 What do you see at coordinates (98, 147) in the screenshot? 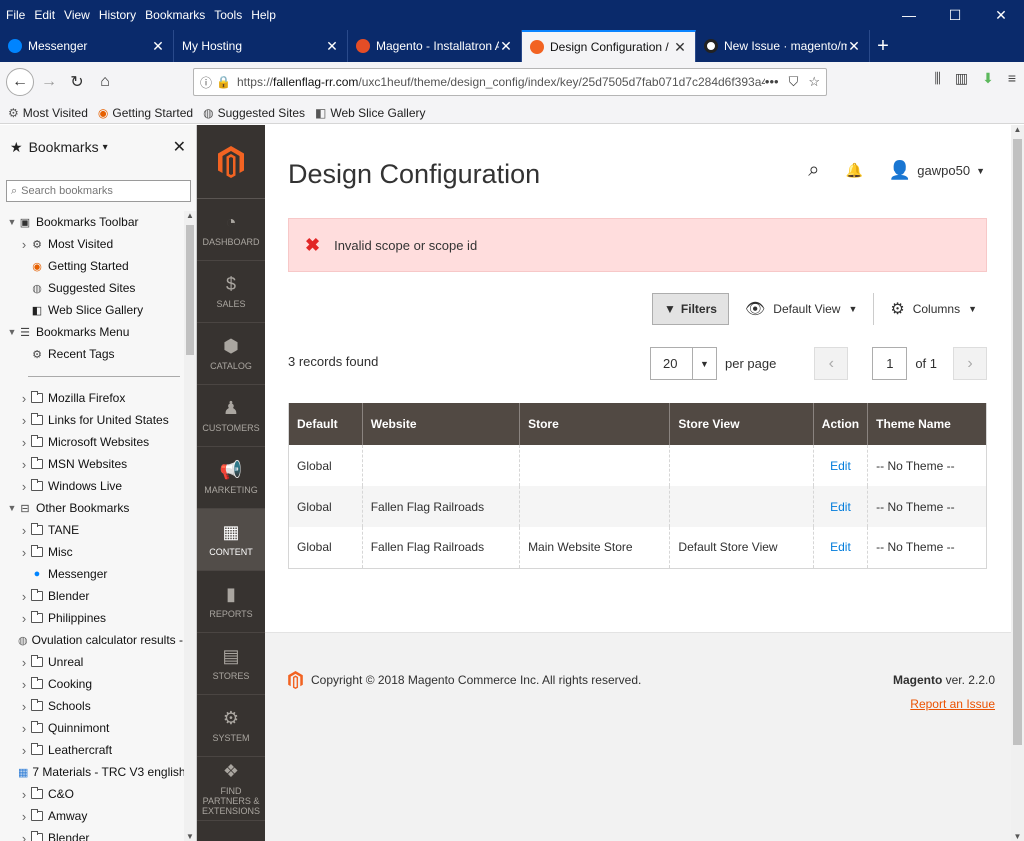
I see `sidebar-header: ★ Bookmarks ▾ ✕` at bounding box center [98, 147].